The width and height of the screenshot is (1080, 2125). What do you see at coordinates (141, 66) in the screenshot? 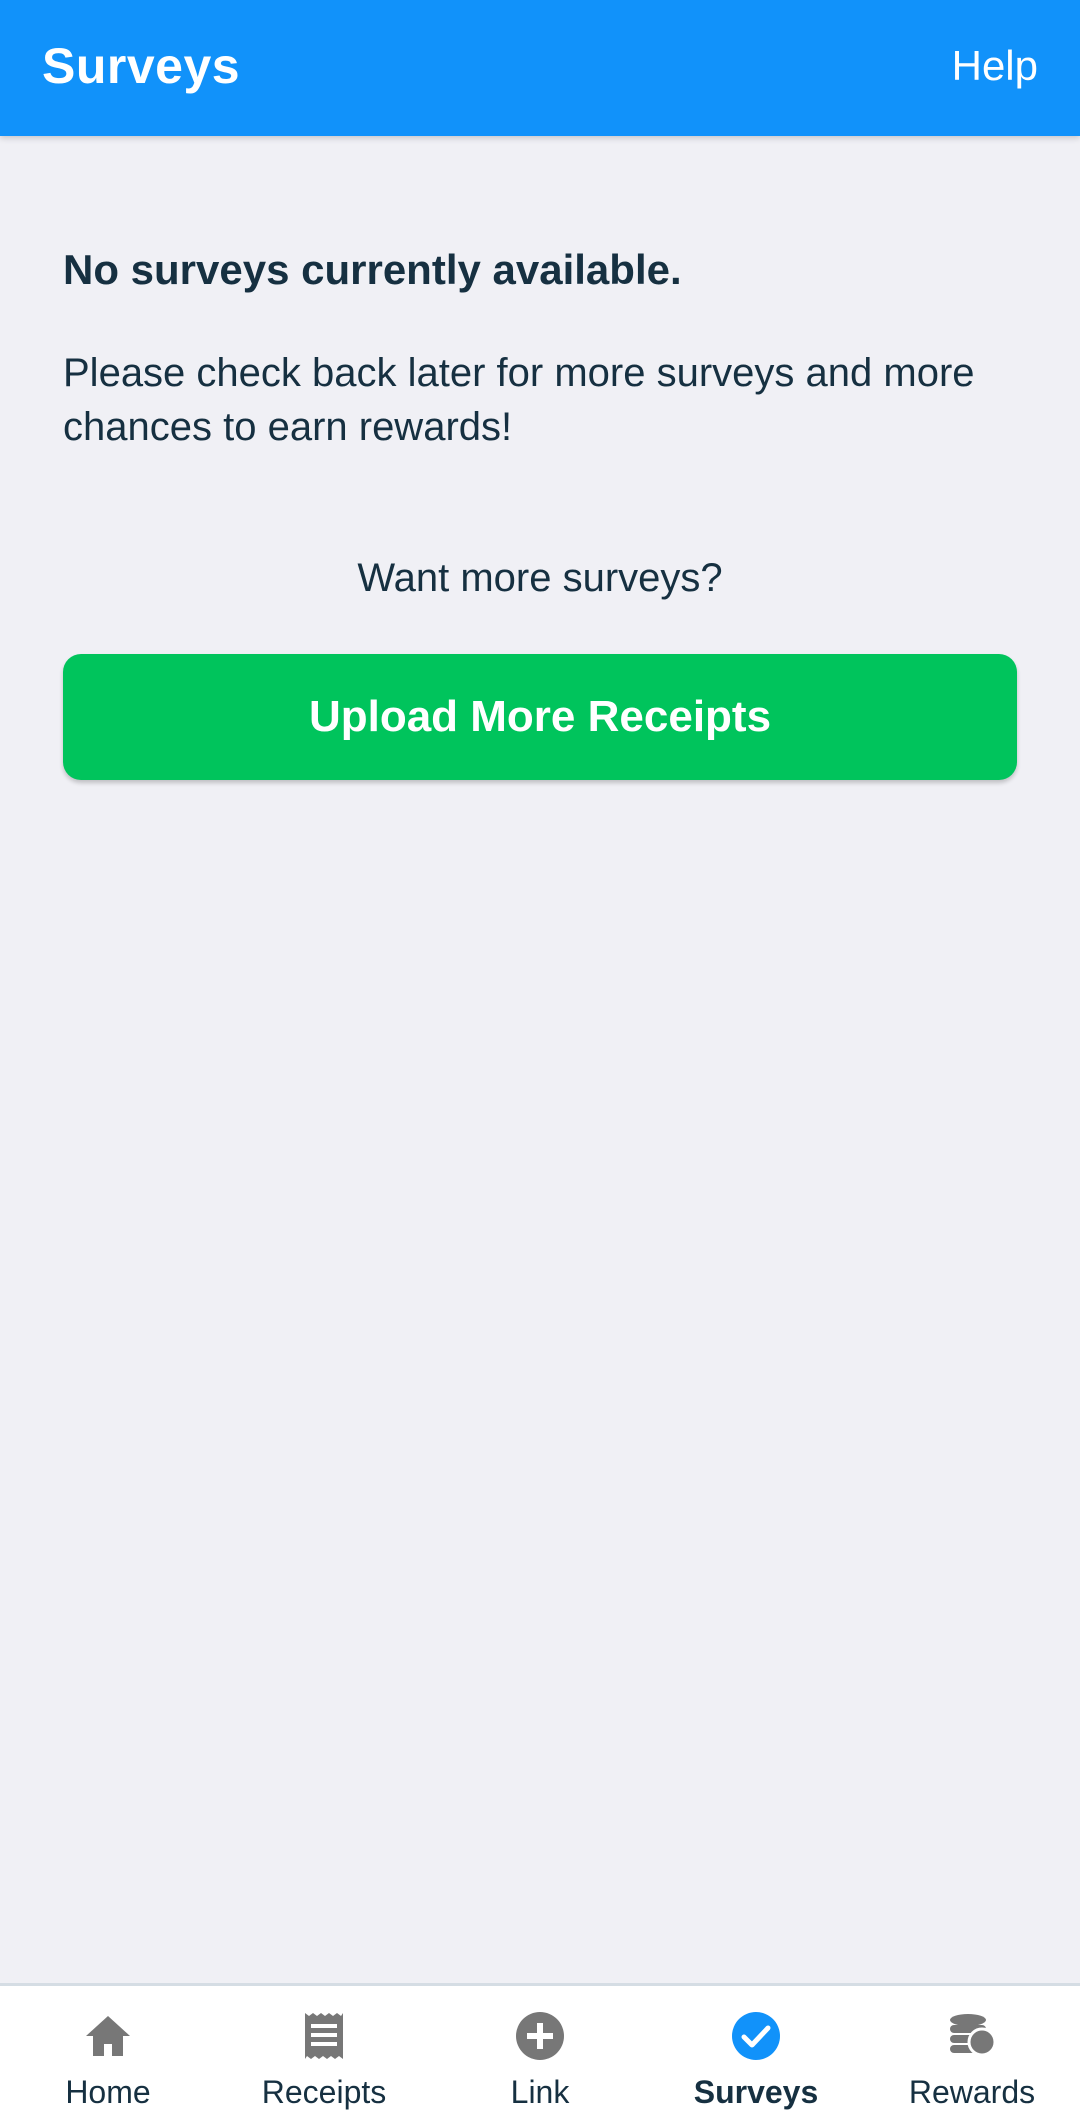
I see `page-title: Surveys` at bounding box center [141, 66].